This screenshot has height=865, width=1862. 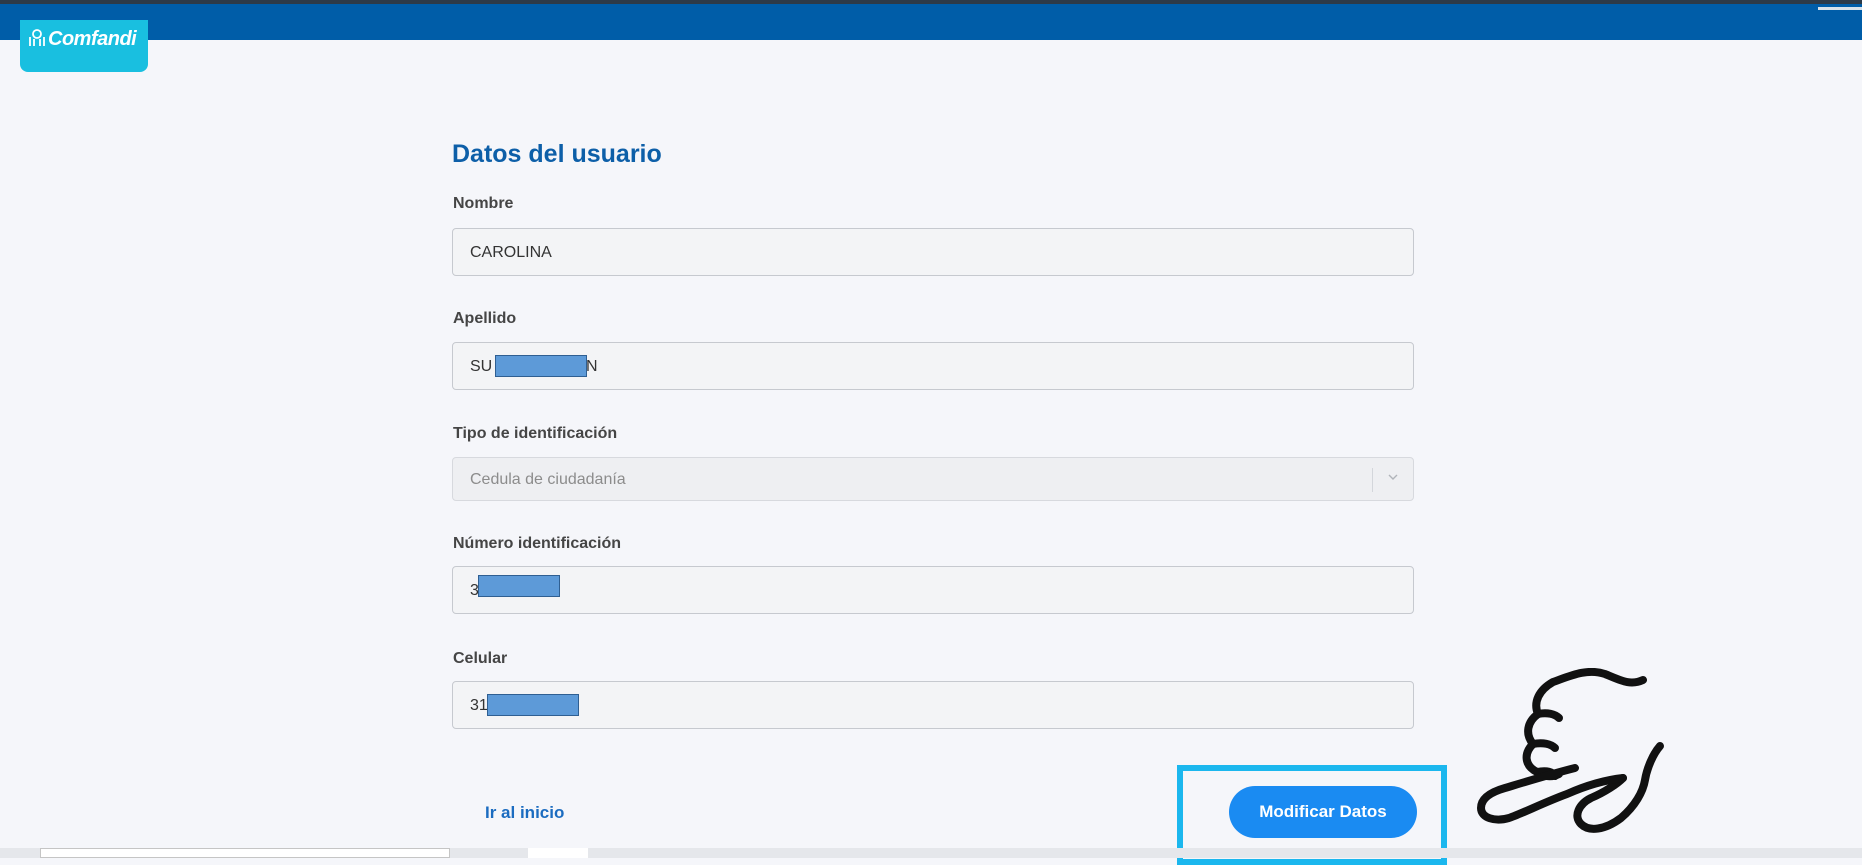 What do you see at coordinates (933, 366) in the screenshot?
I see `apellido-field: SU N` at bounding box center [933, 366].